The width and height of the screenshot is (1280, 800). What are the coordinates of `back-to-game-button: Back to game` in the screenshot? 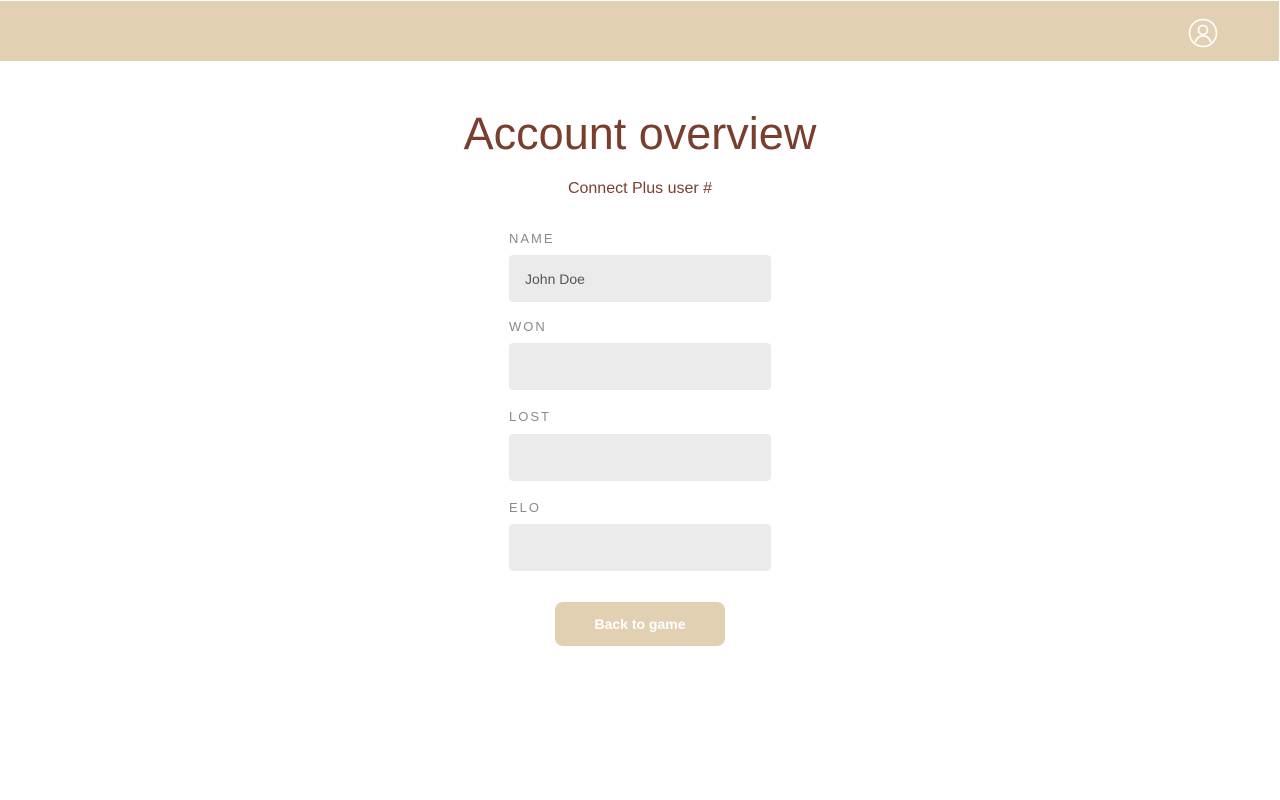 It's located at (640, 624).